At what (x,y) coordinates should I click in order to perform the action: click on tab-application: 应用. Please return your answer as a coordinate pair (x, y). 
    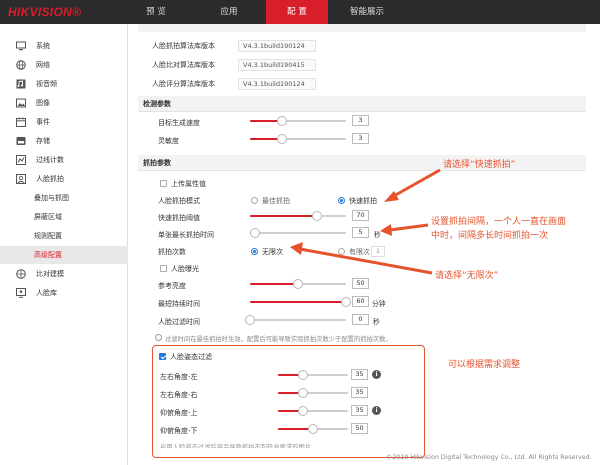
    Looking at the image, I should click on (229, 12).